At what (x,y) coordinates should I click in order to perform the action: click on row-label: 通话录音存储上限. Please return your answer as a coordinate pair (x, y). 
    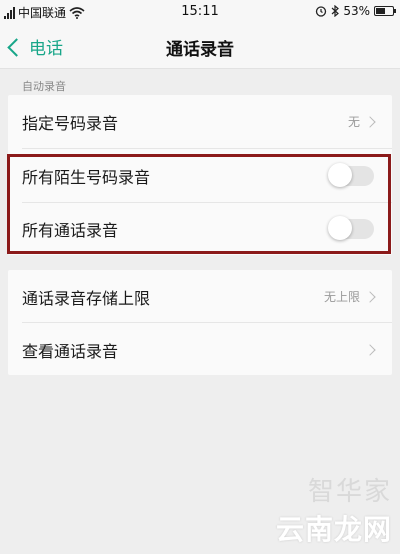
    Looking at the image, I should click on (86, 298).